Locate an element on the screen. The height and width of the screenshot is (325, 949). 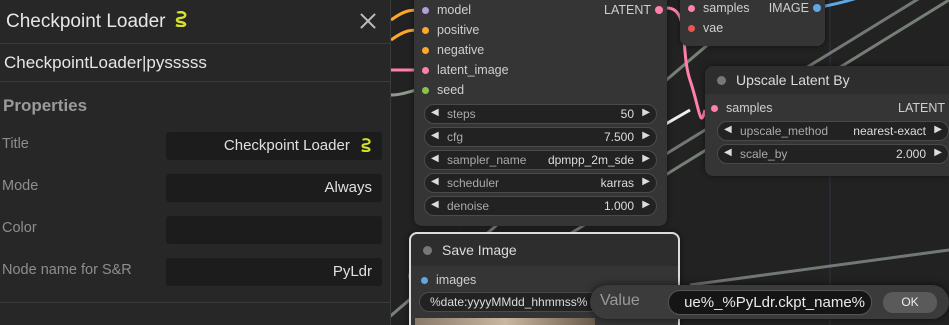
output-slot-image is located at coordinates (817, 8).